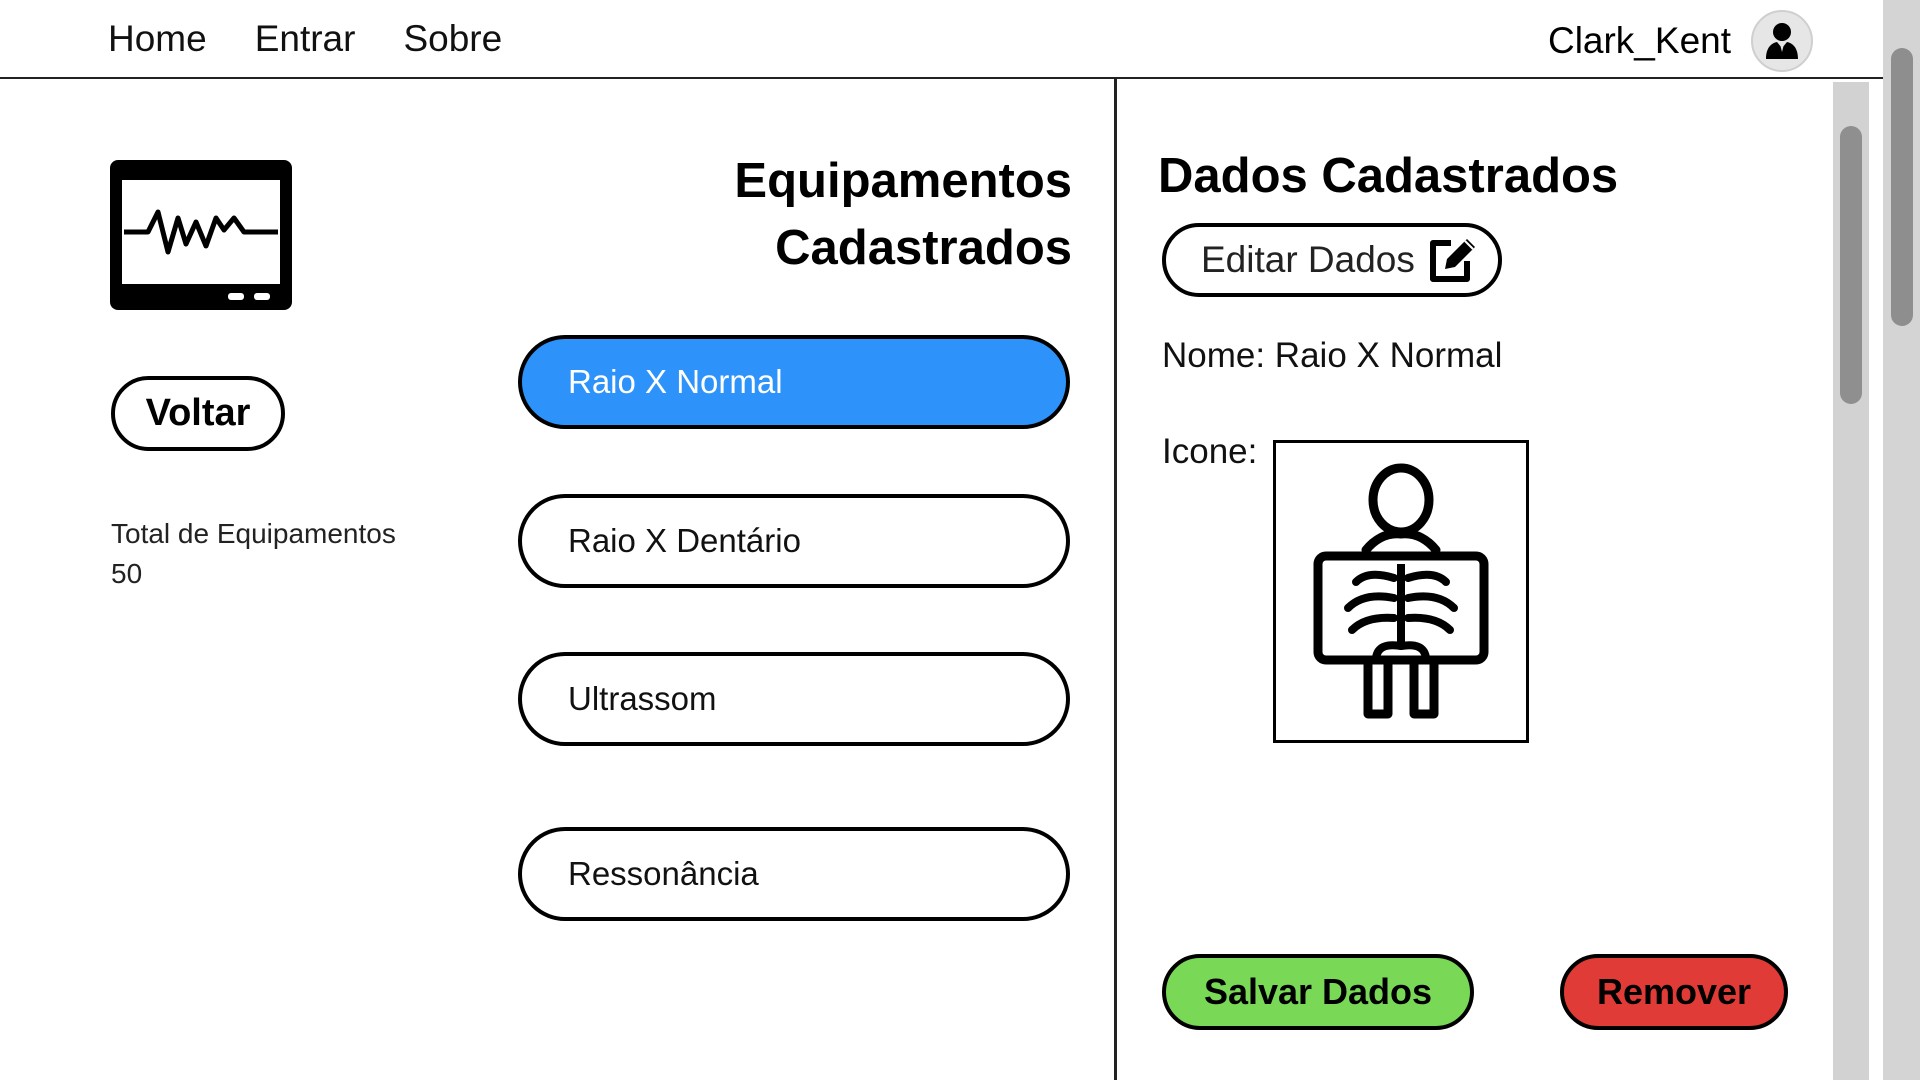 This screenshot has width=1920, height=1080. I want to click on details-scrollbar, so click(1851, 581).